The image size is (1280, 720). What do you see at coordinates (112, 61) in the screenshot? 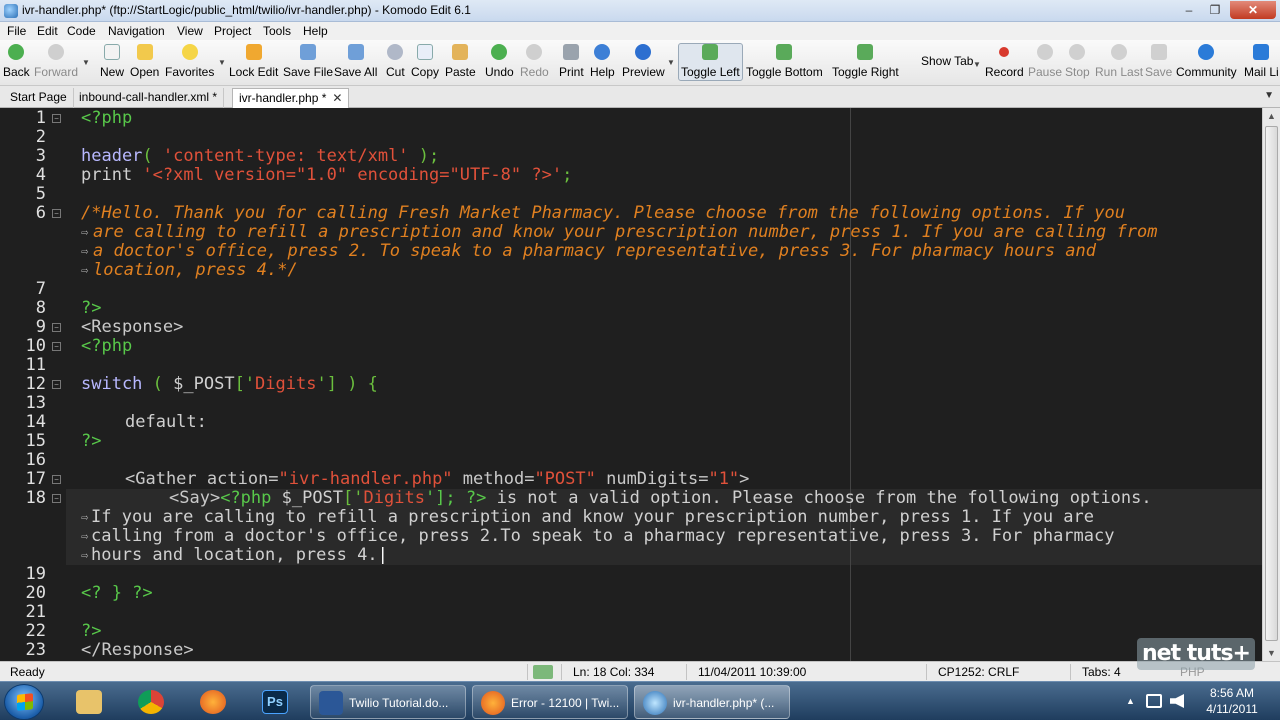
I see `new-button: New` at bounding box center [112, 61].